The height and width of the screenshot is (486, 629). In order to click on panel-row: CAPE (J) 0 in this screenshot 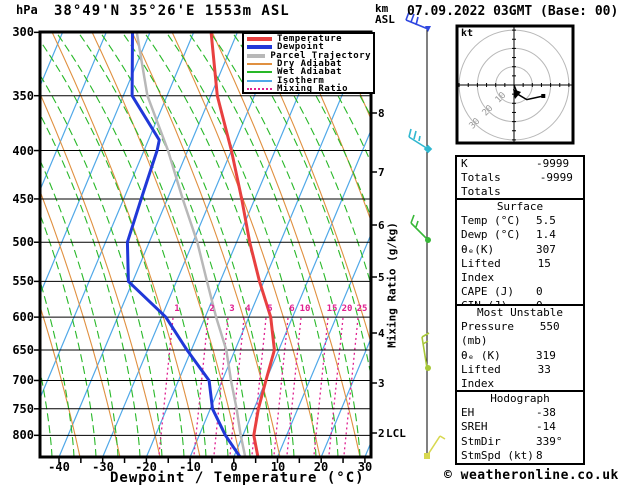, I will do `click(520, 292)`.